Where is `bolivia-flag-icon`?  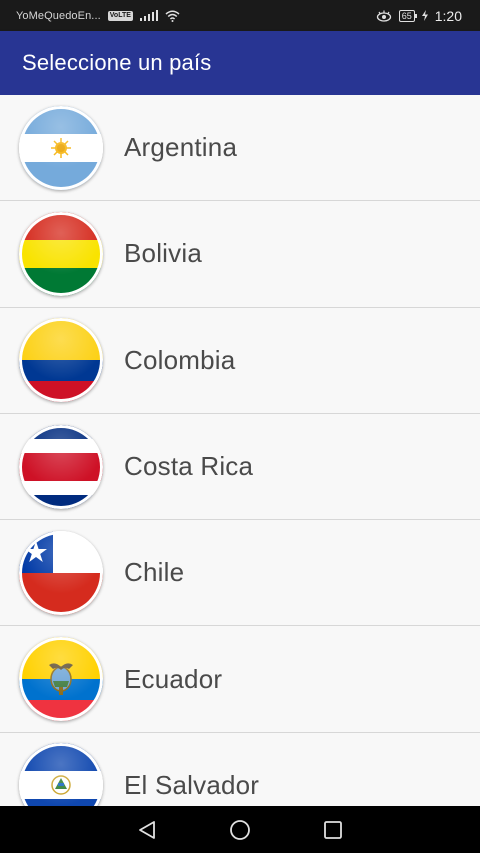 bolivia-flag-icon is located at coordinates (61, 253).